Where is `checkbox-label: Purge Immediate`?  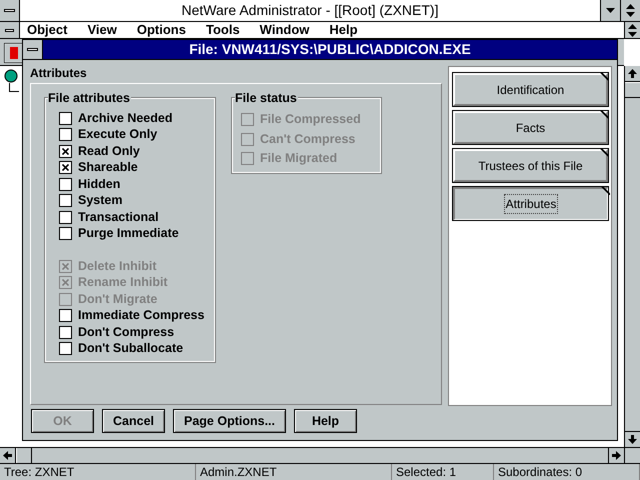 checkbox-label: Purge Immediate is located at coordinates (128, 233).